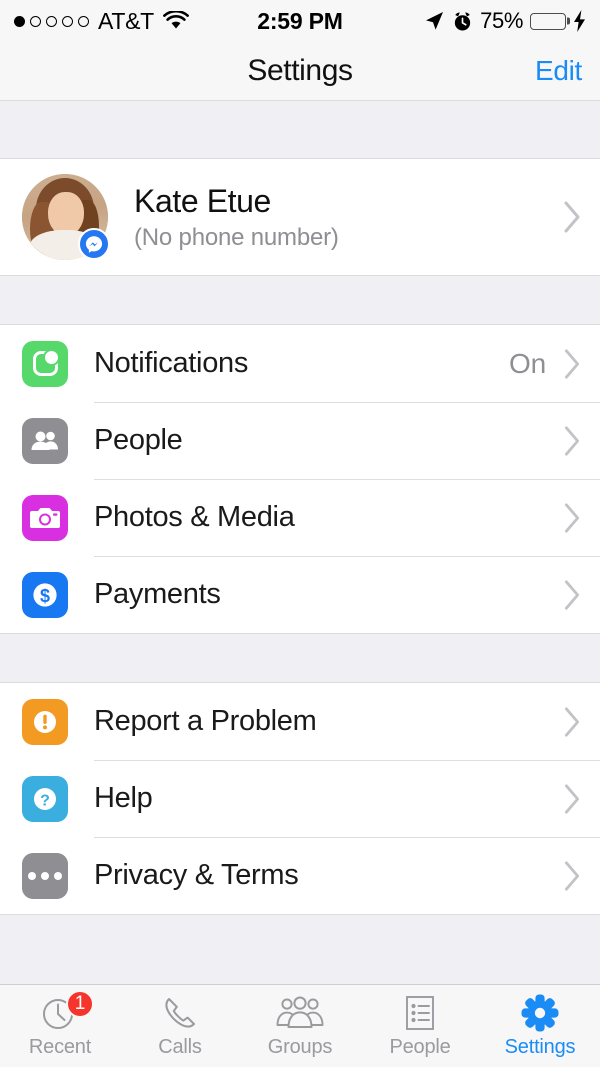  Describe the element at coordinates (45, 440) in the screenshot. I see `people-icon` at that location.